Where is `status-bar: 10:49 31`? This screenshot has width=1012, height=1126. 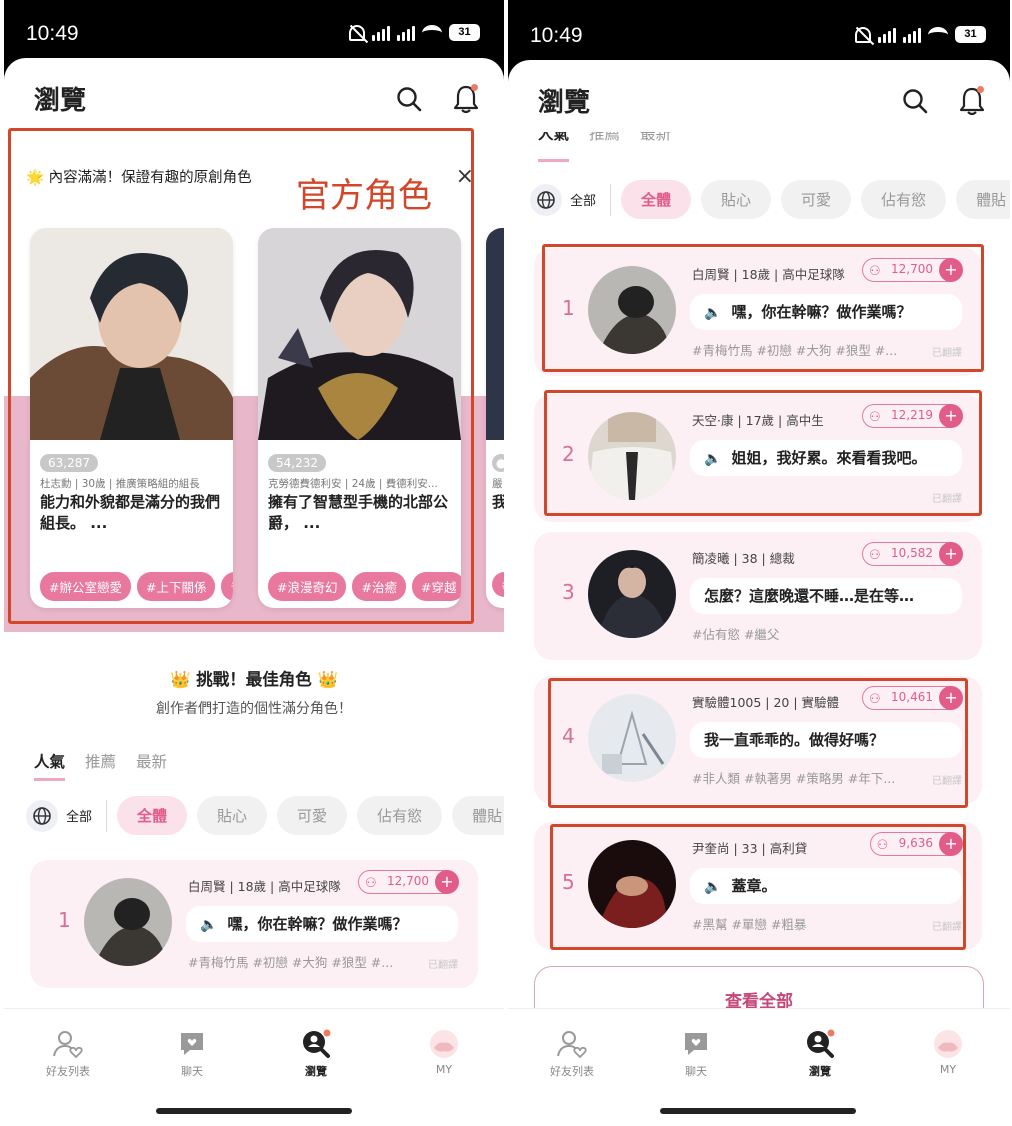 status-bar: 10:49 31 is located at coordinates (759, 29).